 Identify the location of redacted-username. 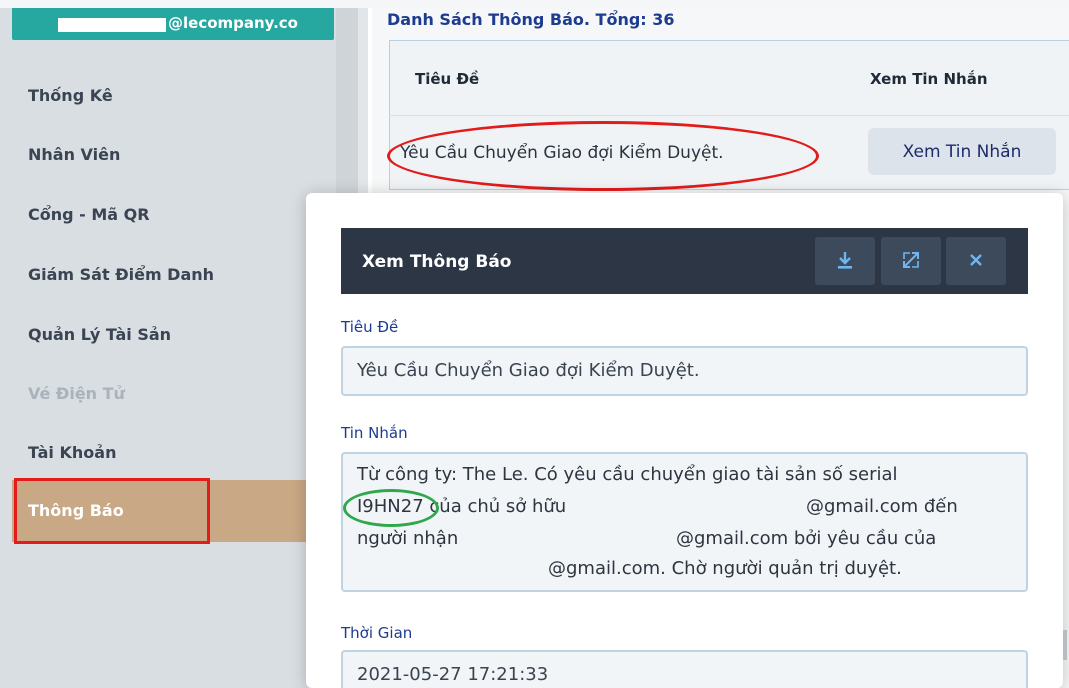
(112, 25).